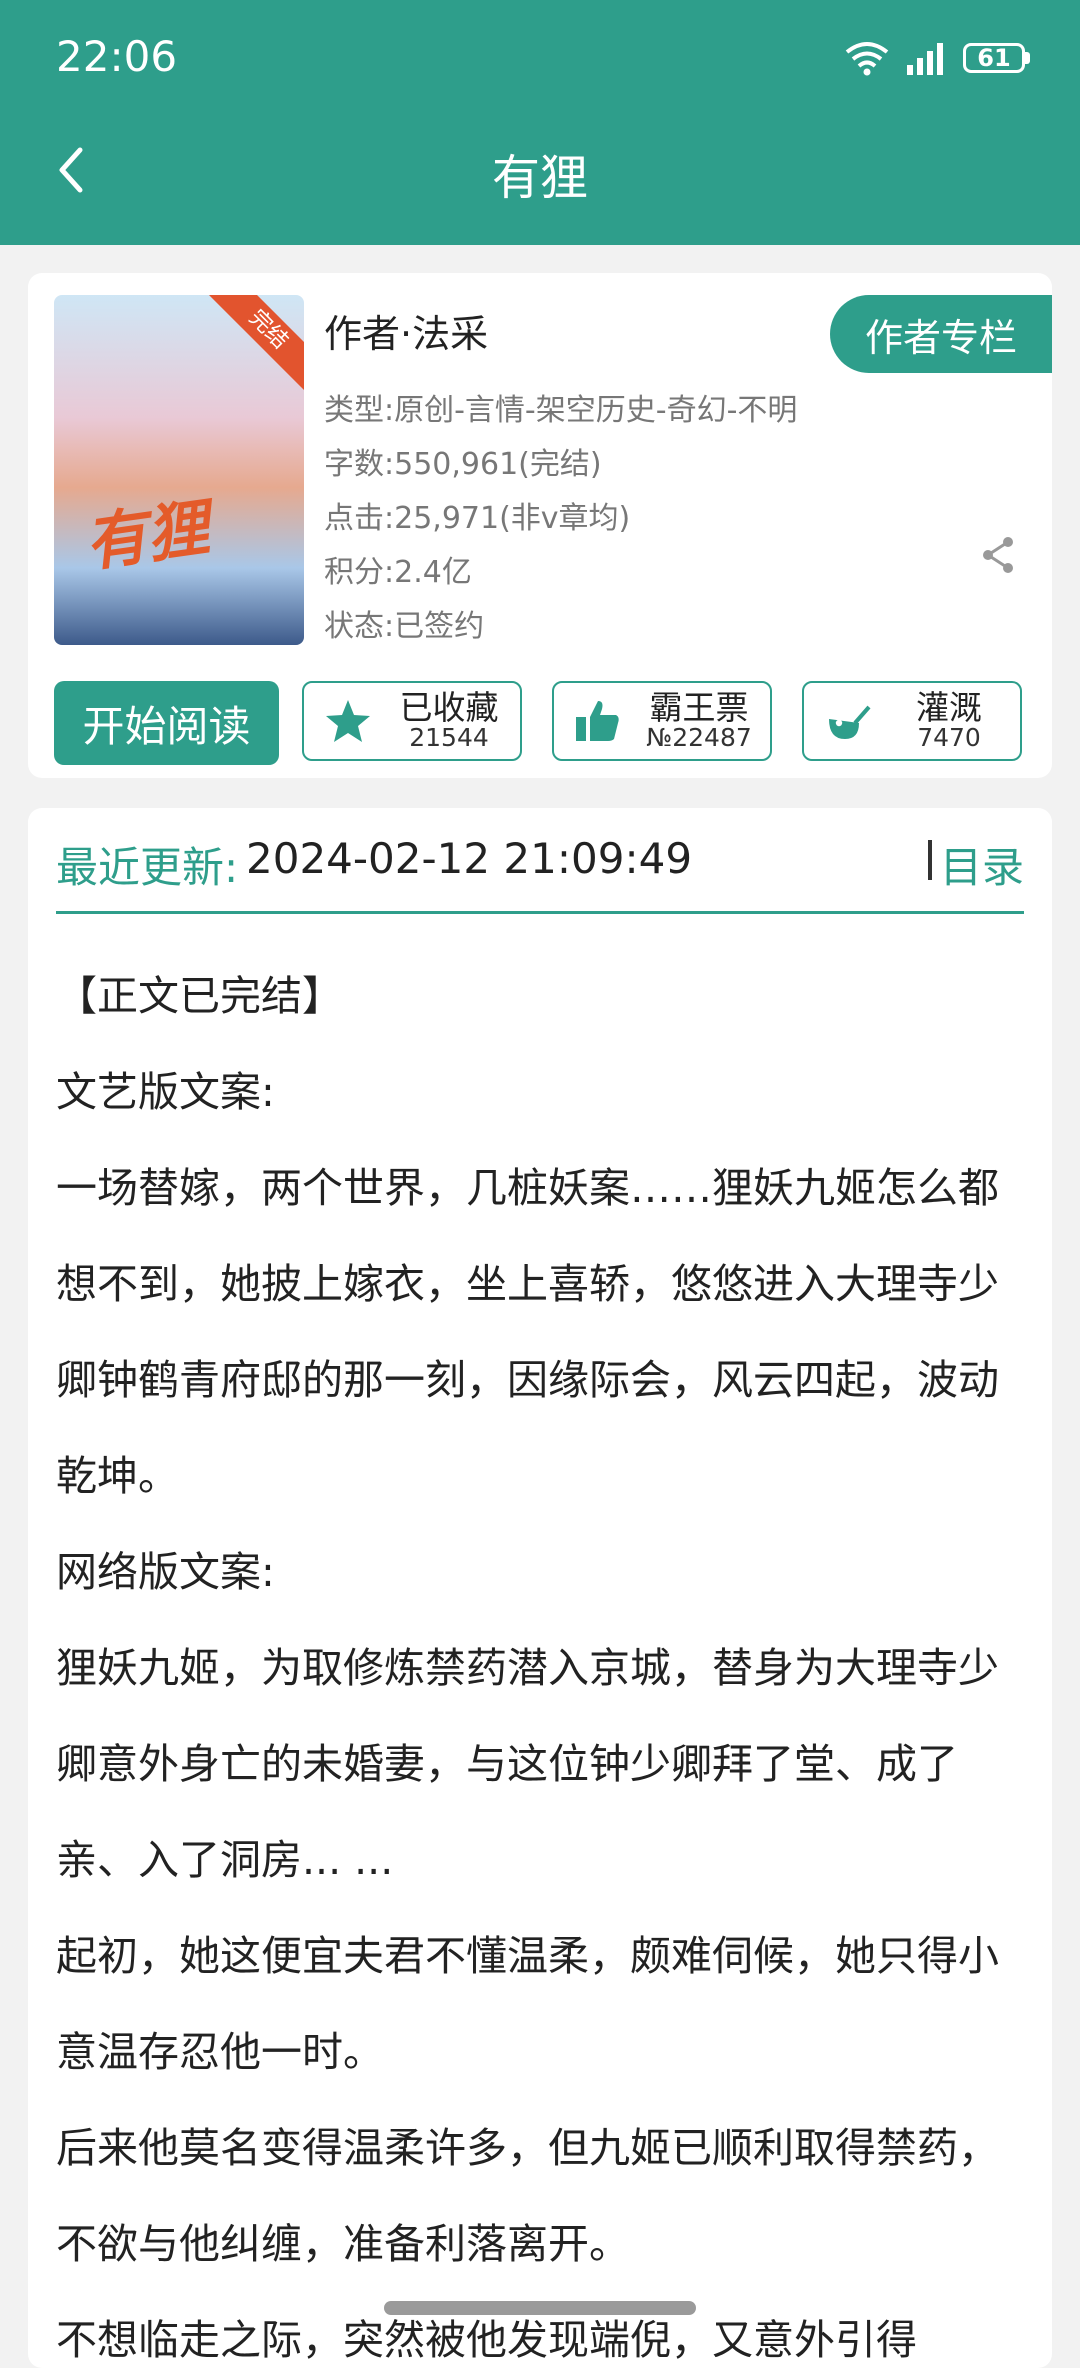 Image resolution: width=1080 pixels, height=2368 pixels. I want to click on intro-paragraph: 后来他莫名变得温柔许多，但九姬已顺利取得禁药，不欲与他纠缠，准备利落离开。, so click(527, 2196).